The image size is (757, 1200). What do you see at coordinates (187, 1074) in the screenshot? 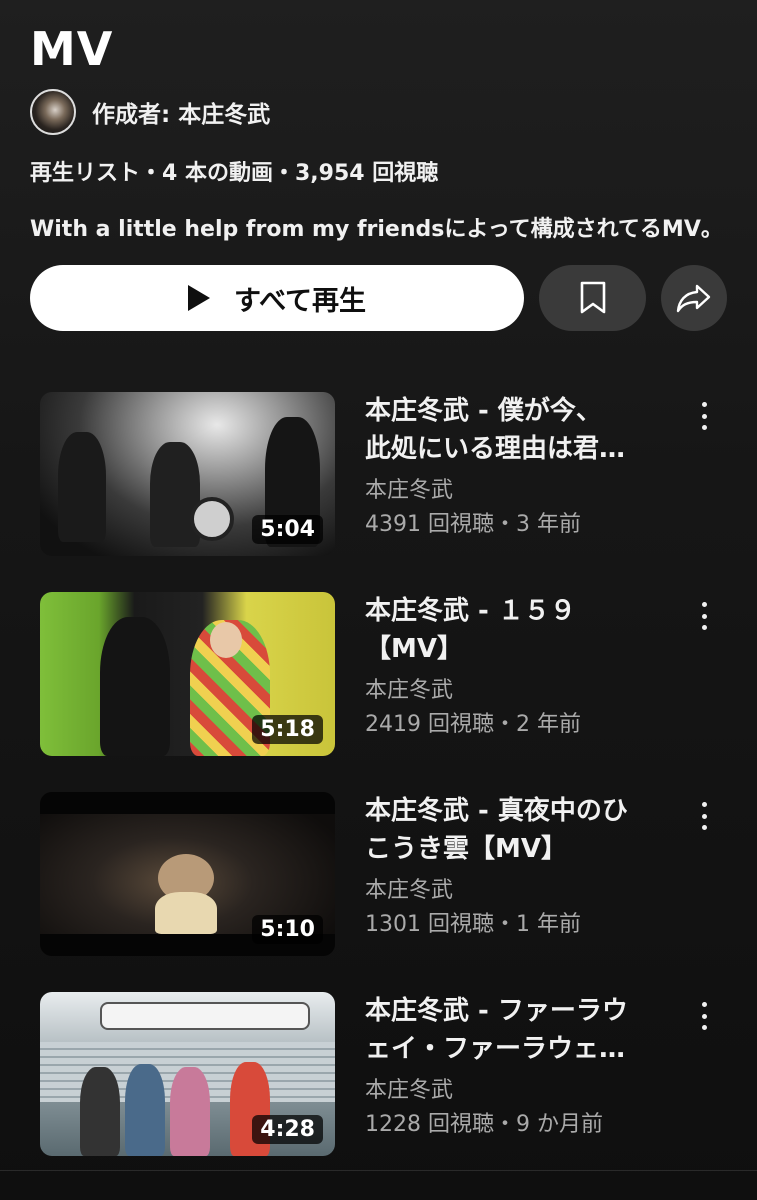
I see `video-thumbnail: 4:28` at bounding box center [187, 1074].